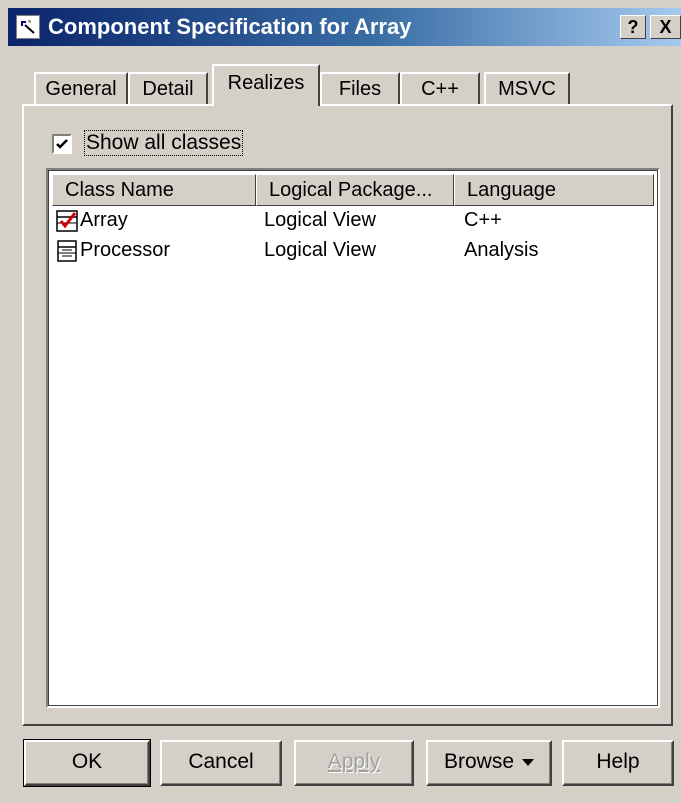 The height and width of the screenshot is (803, 681). I want to click on language-cell: C++, so click(483, 220).